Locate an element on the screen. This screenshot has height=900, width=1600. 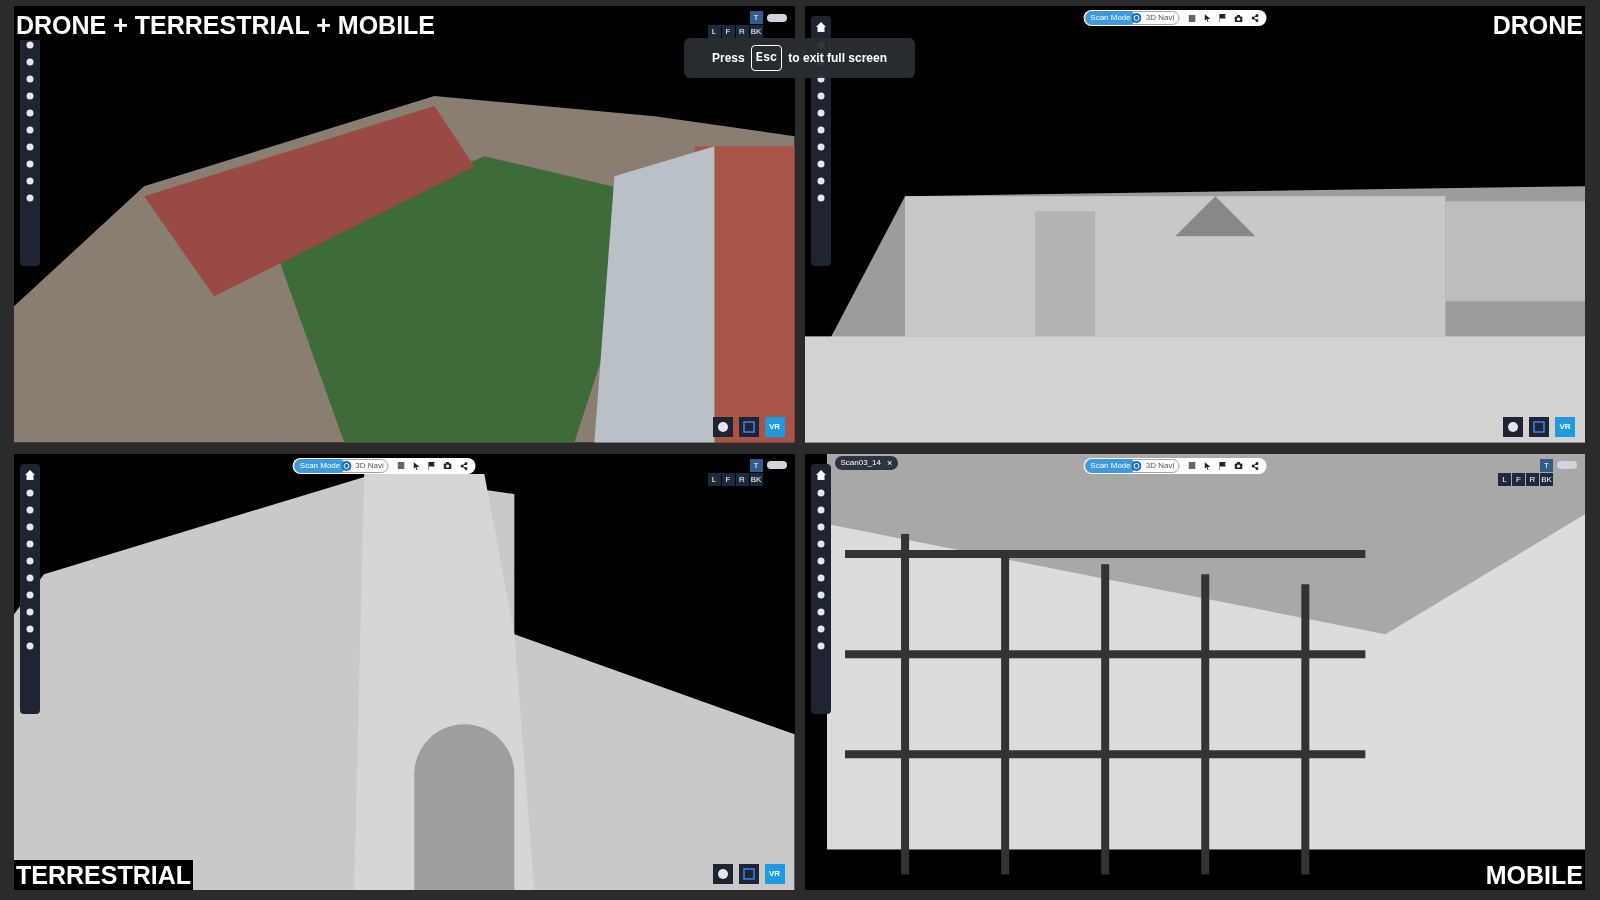
notice-text: to exit full screen is located at coordinates (837, 58).